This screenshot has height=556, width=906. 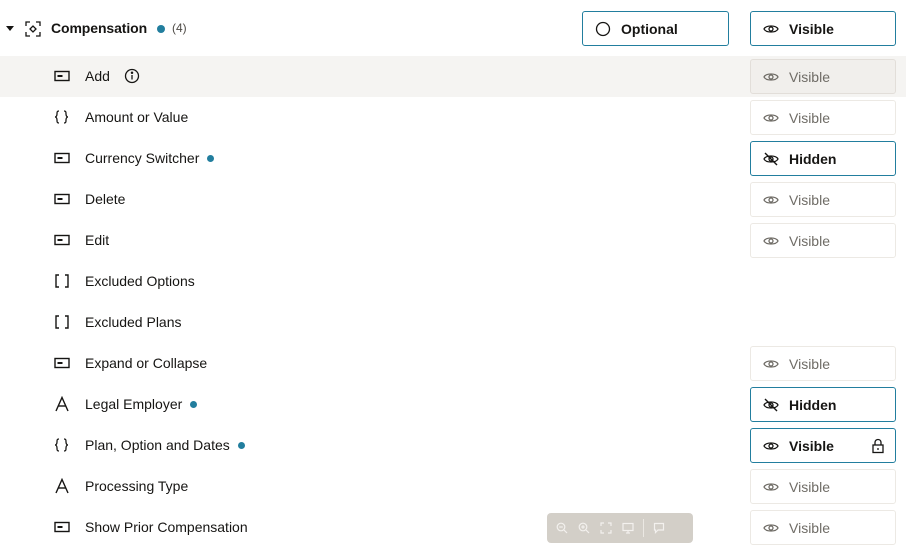 I want to click on list-item-label: Excluded Plans, so click(x=133, y=322).